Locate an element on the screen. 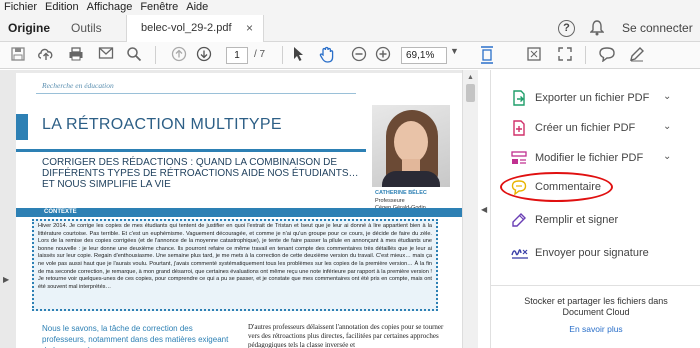 This screenshot has height=348, width=700. page-header: Recherche en éducation is located at coordinates (239, 83).